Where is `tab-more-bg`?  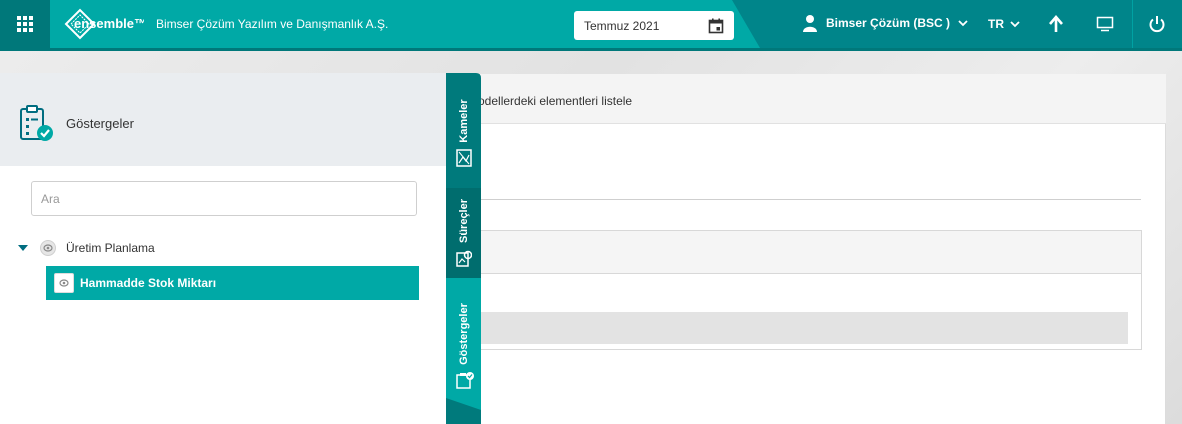 tab-more-bg is located at coordinates (463, 411).